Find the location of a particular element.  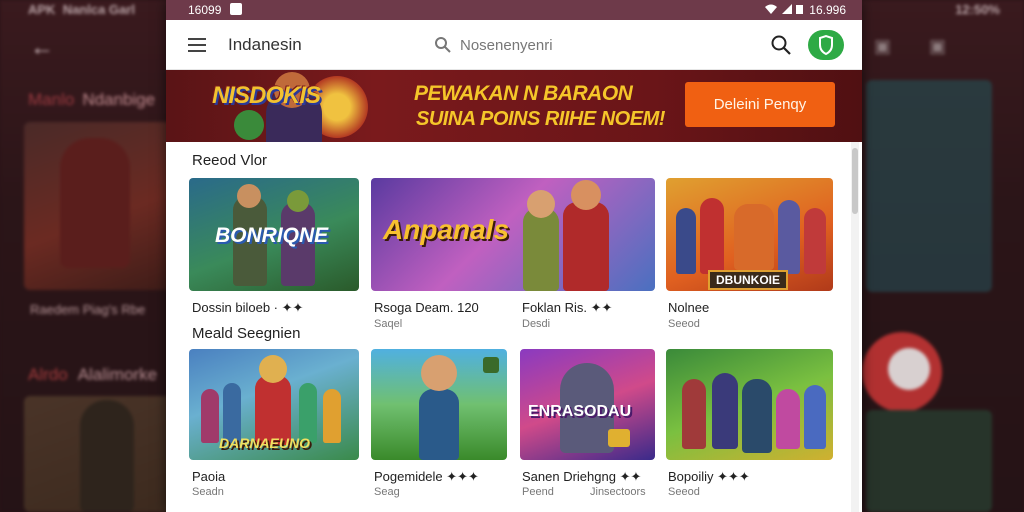

background-app-label: APK is located at coordinates (42, 9).